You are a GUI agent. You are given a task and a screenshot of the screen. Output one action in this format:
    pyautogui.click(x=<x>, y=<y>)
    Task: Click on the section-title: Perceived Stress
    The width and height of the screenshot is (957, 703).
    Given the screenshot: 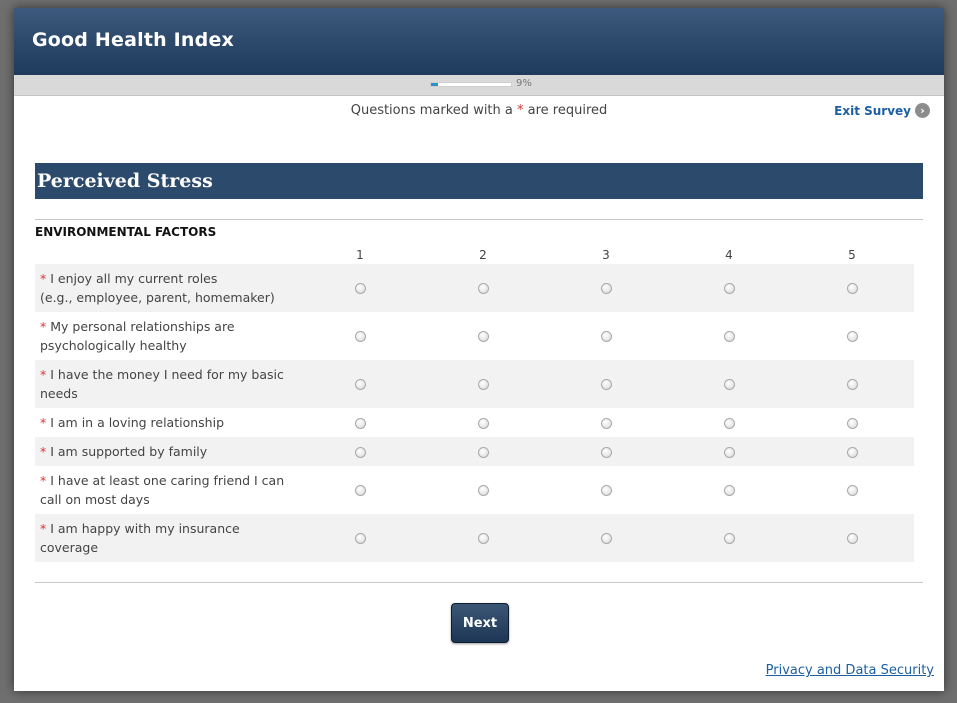 What is the action you would take?
    pyautogui.click(x=479, y=181)
    